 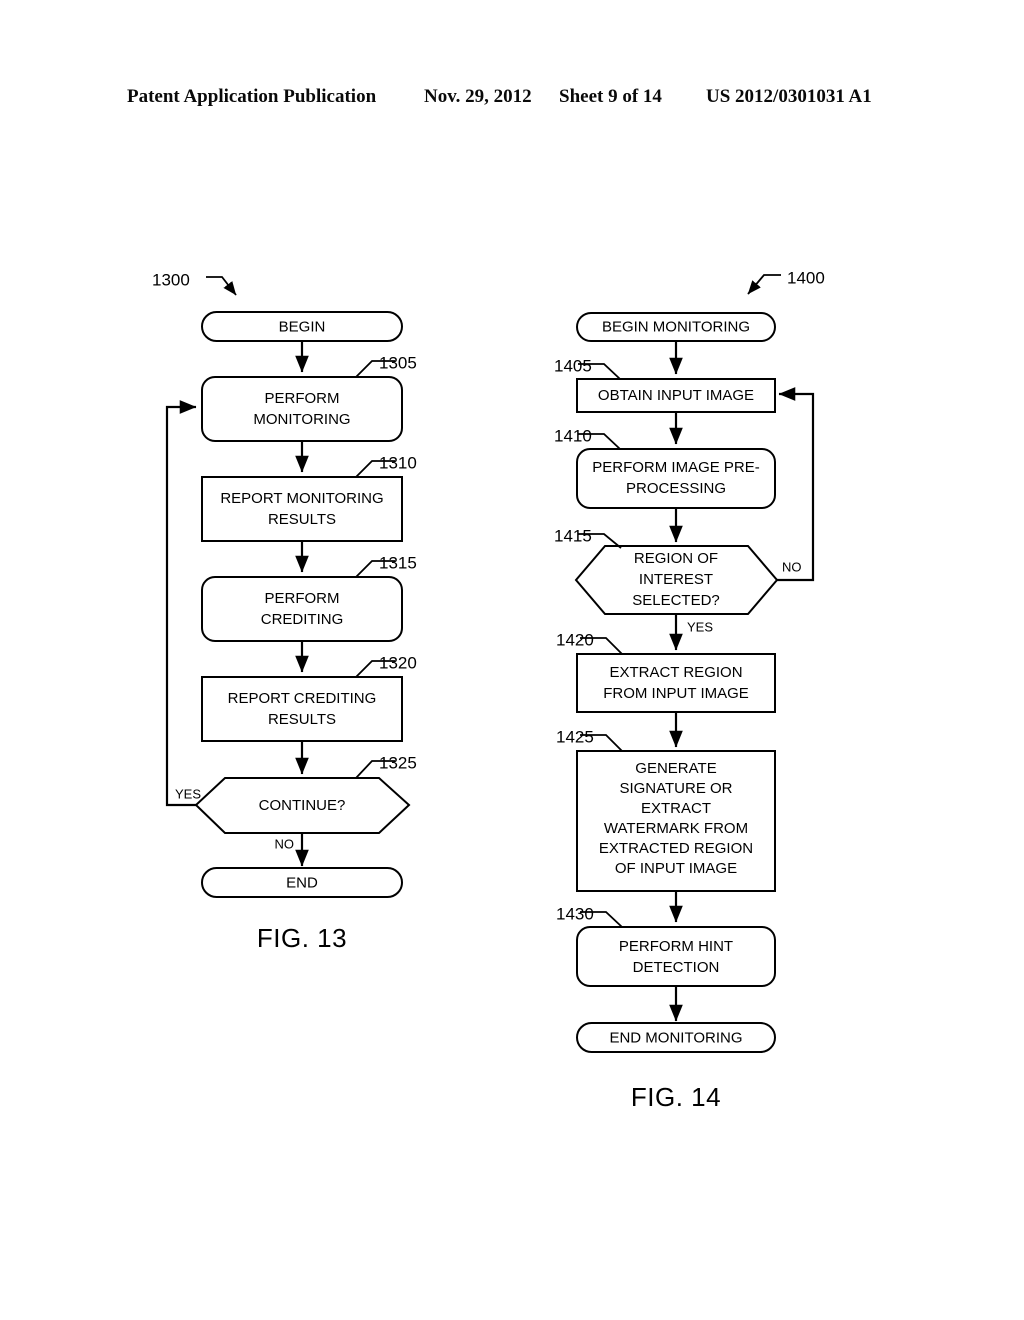 What do you see at coordinates (676, 848) in the screenshot?
I see `fig14-1425-label-line5: EXTRACTED REGION` at bounding box center [676, 848].